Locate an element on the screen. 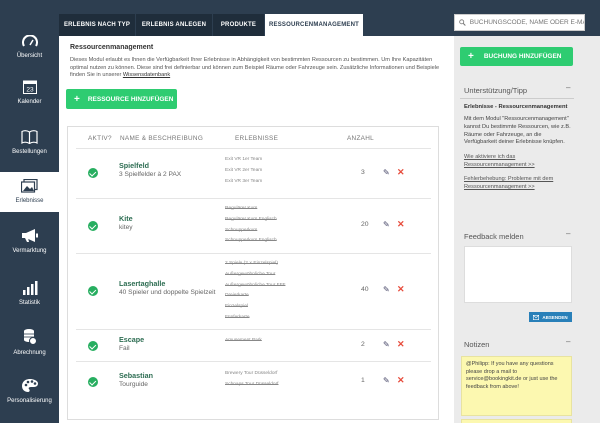 This screenshot has width=600, height=423. event-item: Dreierkarte is located at coordinates (237, 296).